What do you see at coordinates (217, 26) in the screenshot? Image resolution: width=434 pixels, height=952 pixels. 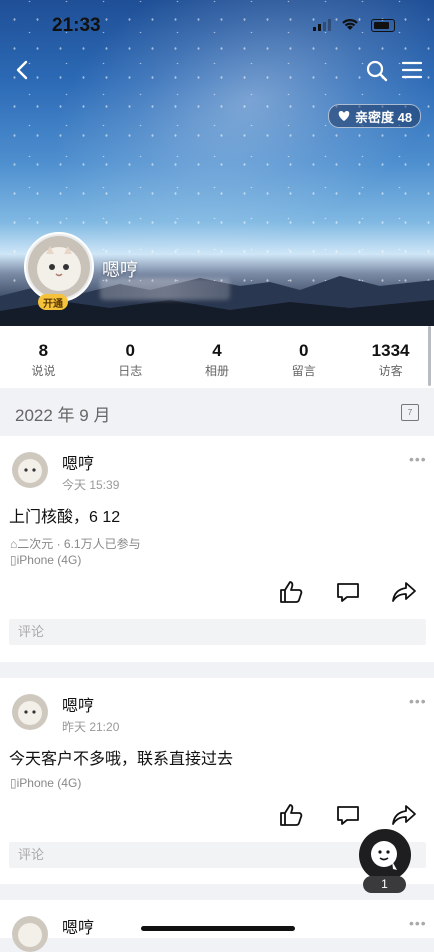 I see `status-bar: 21:33` at bounding box center [217, 26].